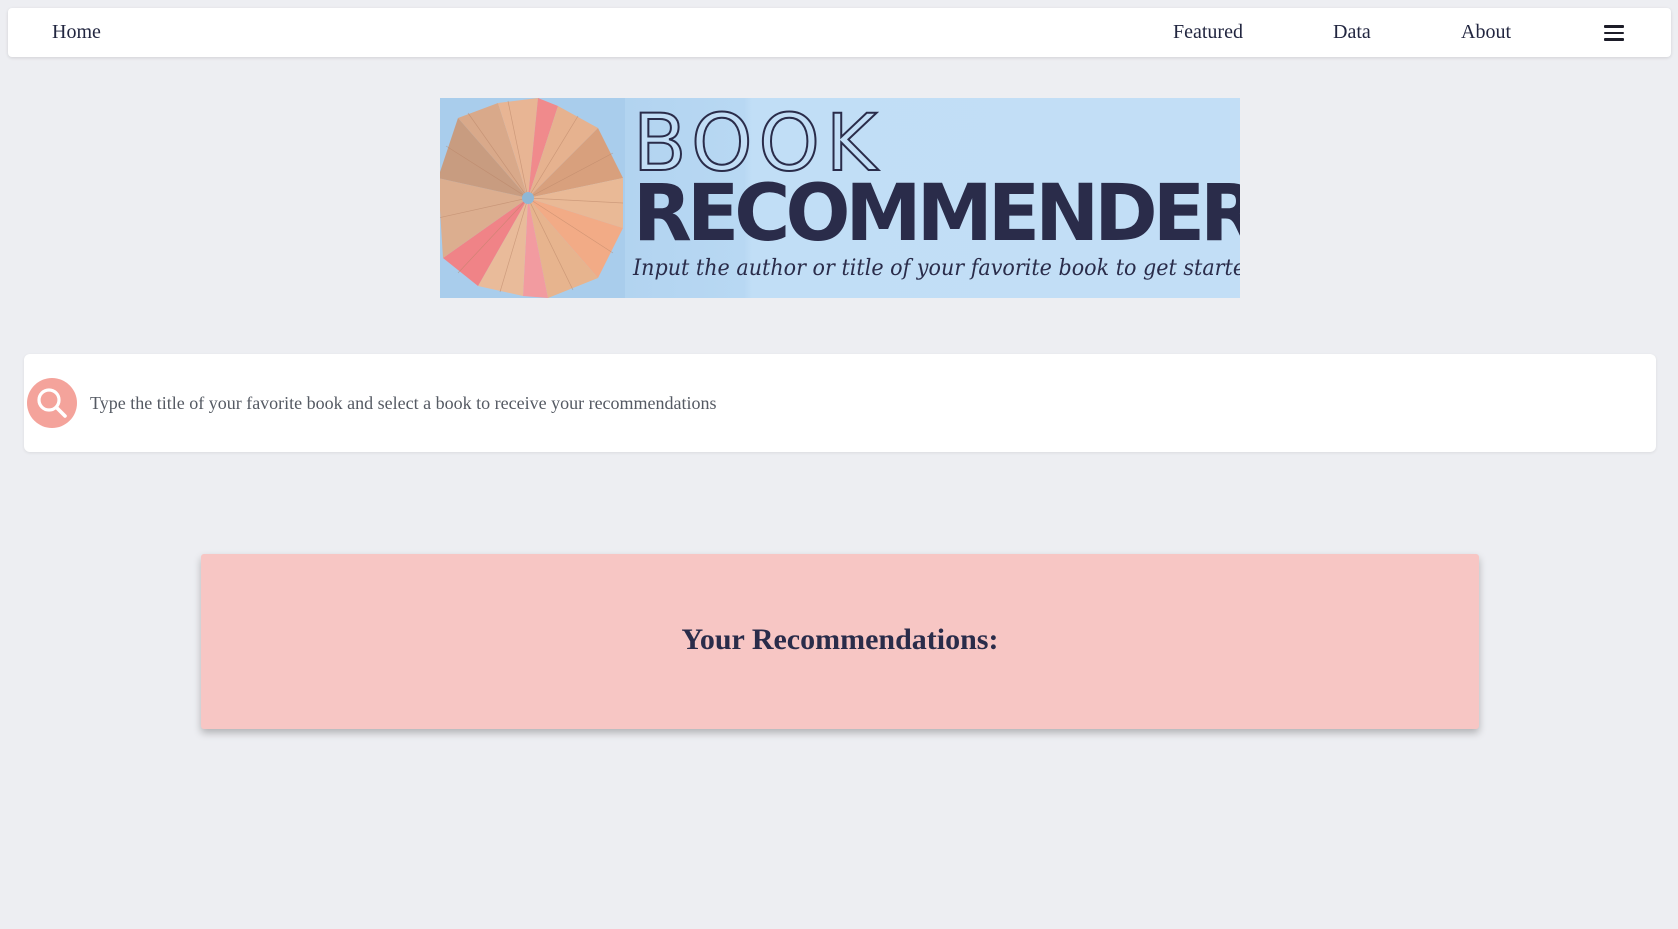  What do you see at coordinates (858, 403) in the screenshot?
I see `book-search-input` at bounding box center [858, 403].